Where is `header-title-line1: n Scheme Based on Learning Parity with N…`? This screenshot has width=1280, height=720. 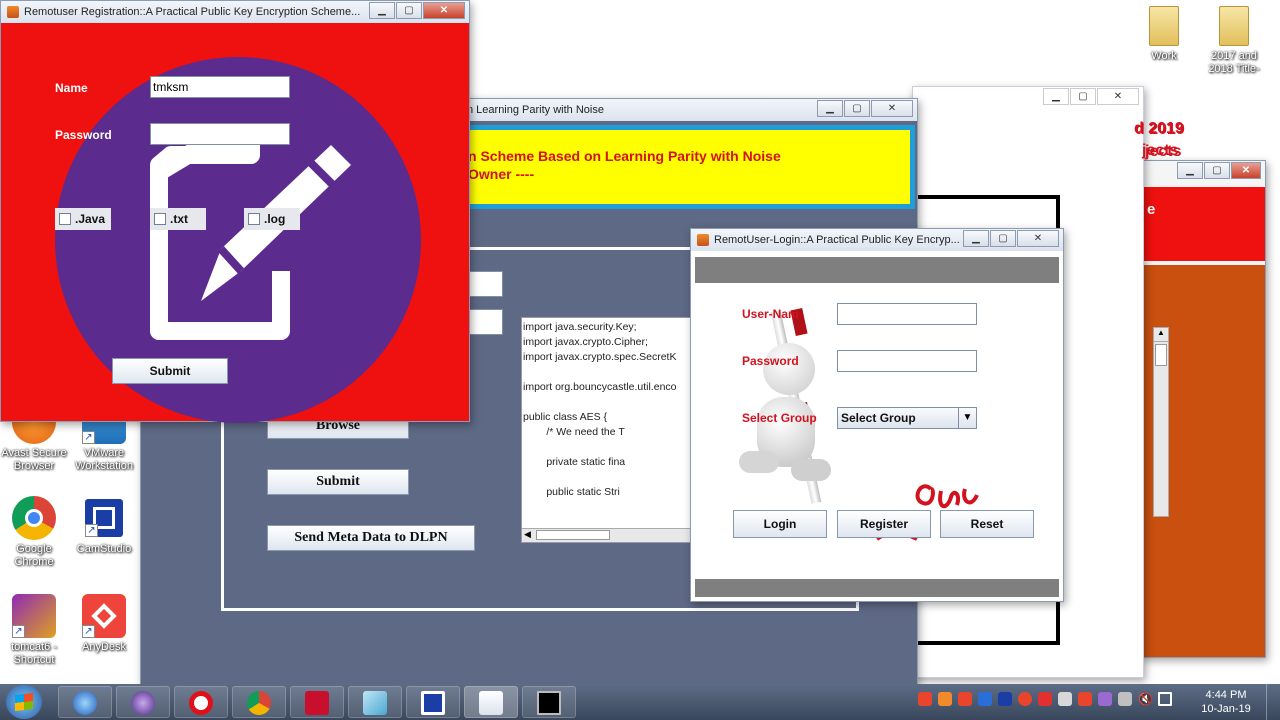 header-title-line1: n Scheme Based on Learning Parity with N… is located at coordinates (624, 156).